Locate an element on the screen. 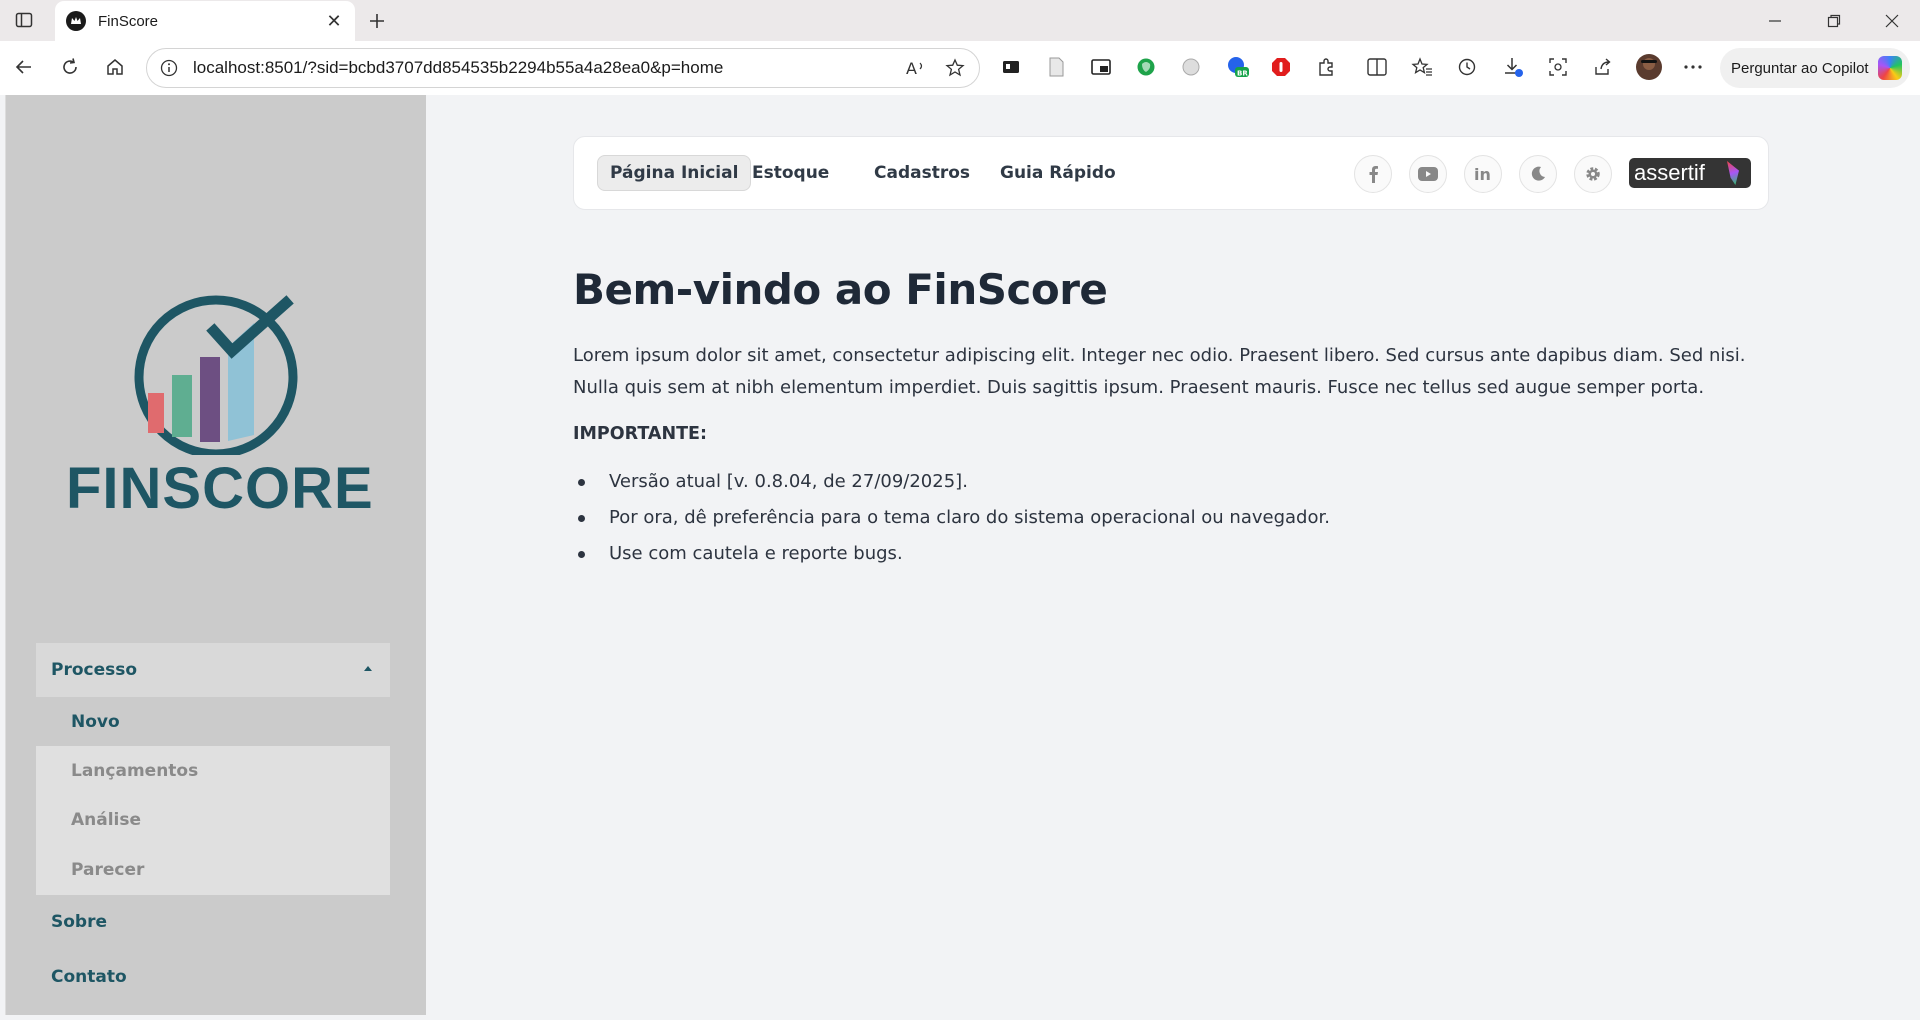 The image size is (1920, 1020). gear-icon is located at coordinates (1593, 174).